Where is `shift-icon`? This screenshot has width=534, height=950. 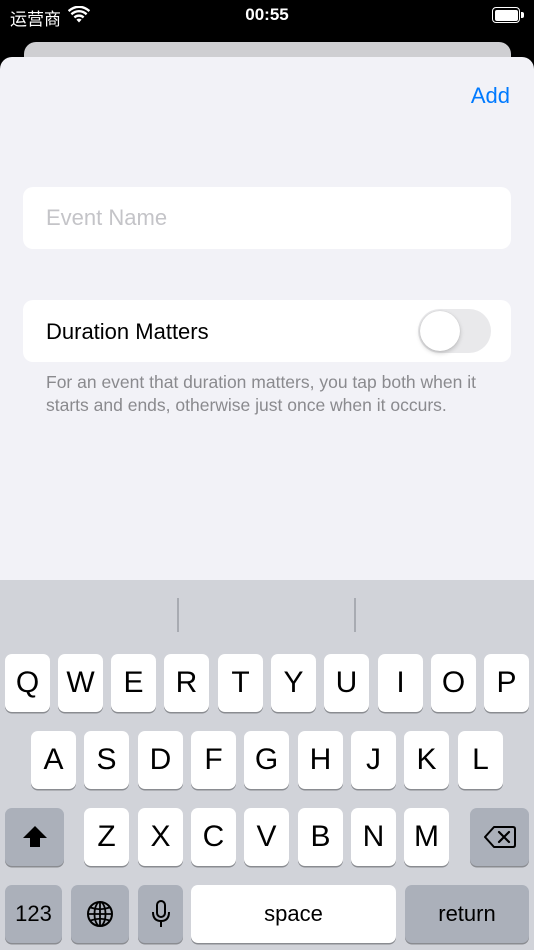 shift-icon is located at coordinates (34, 836).